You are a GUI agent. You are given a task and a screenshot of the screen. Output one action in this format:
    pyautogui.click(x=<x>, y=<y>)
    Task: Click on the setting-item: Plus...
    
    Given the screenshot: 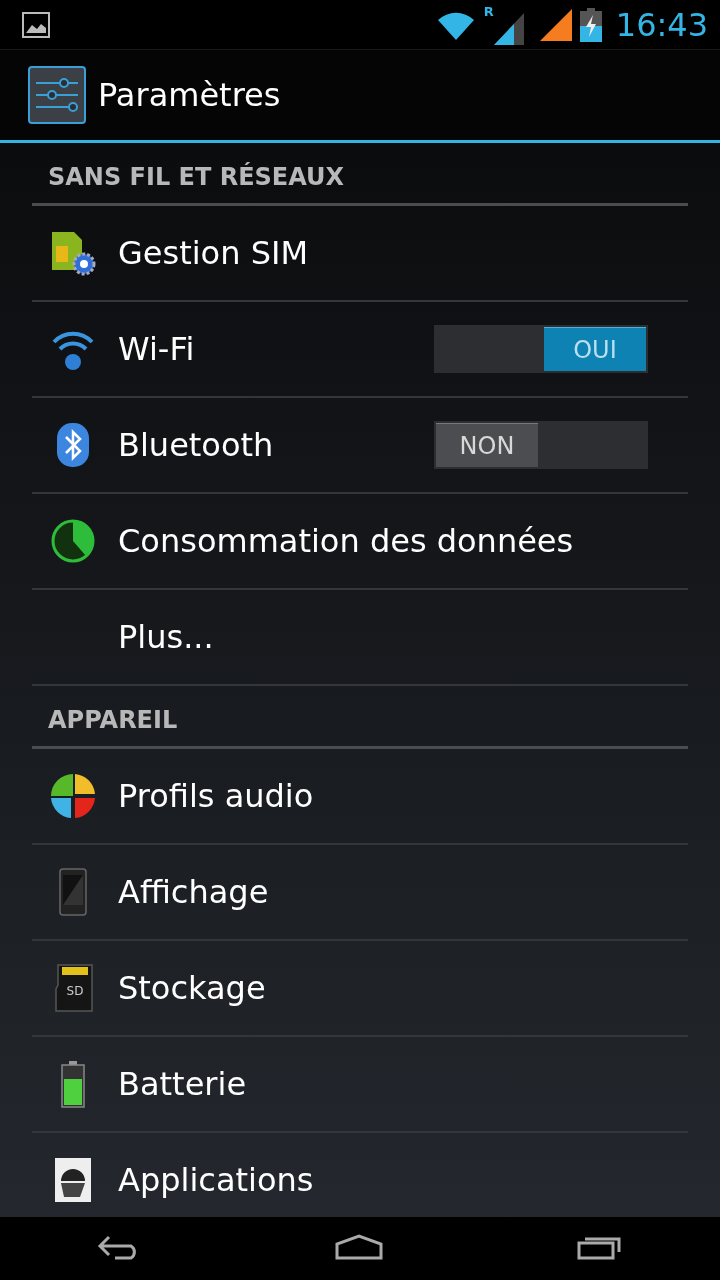 What is the action you would take?
    pyautogui.click(x=403, y=637)
    